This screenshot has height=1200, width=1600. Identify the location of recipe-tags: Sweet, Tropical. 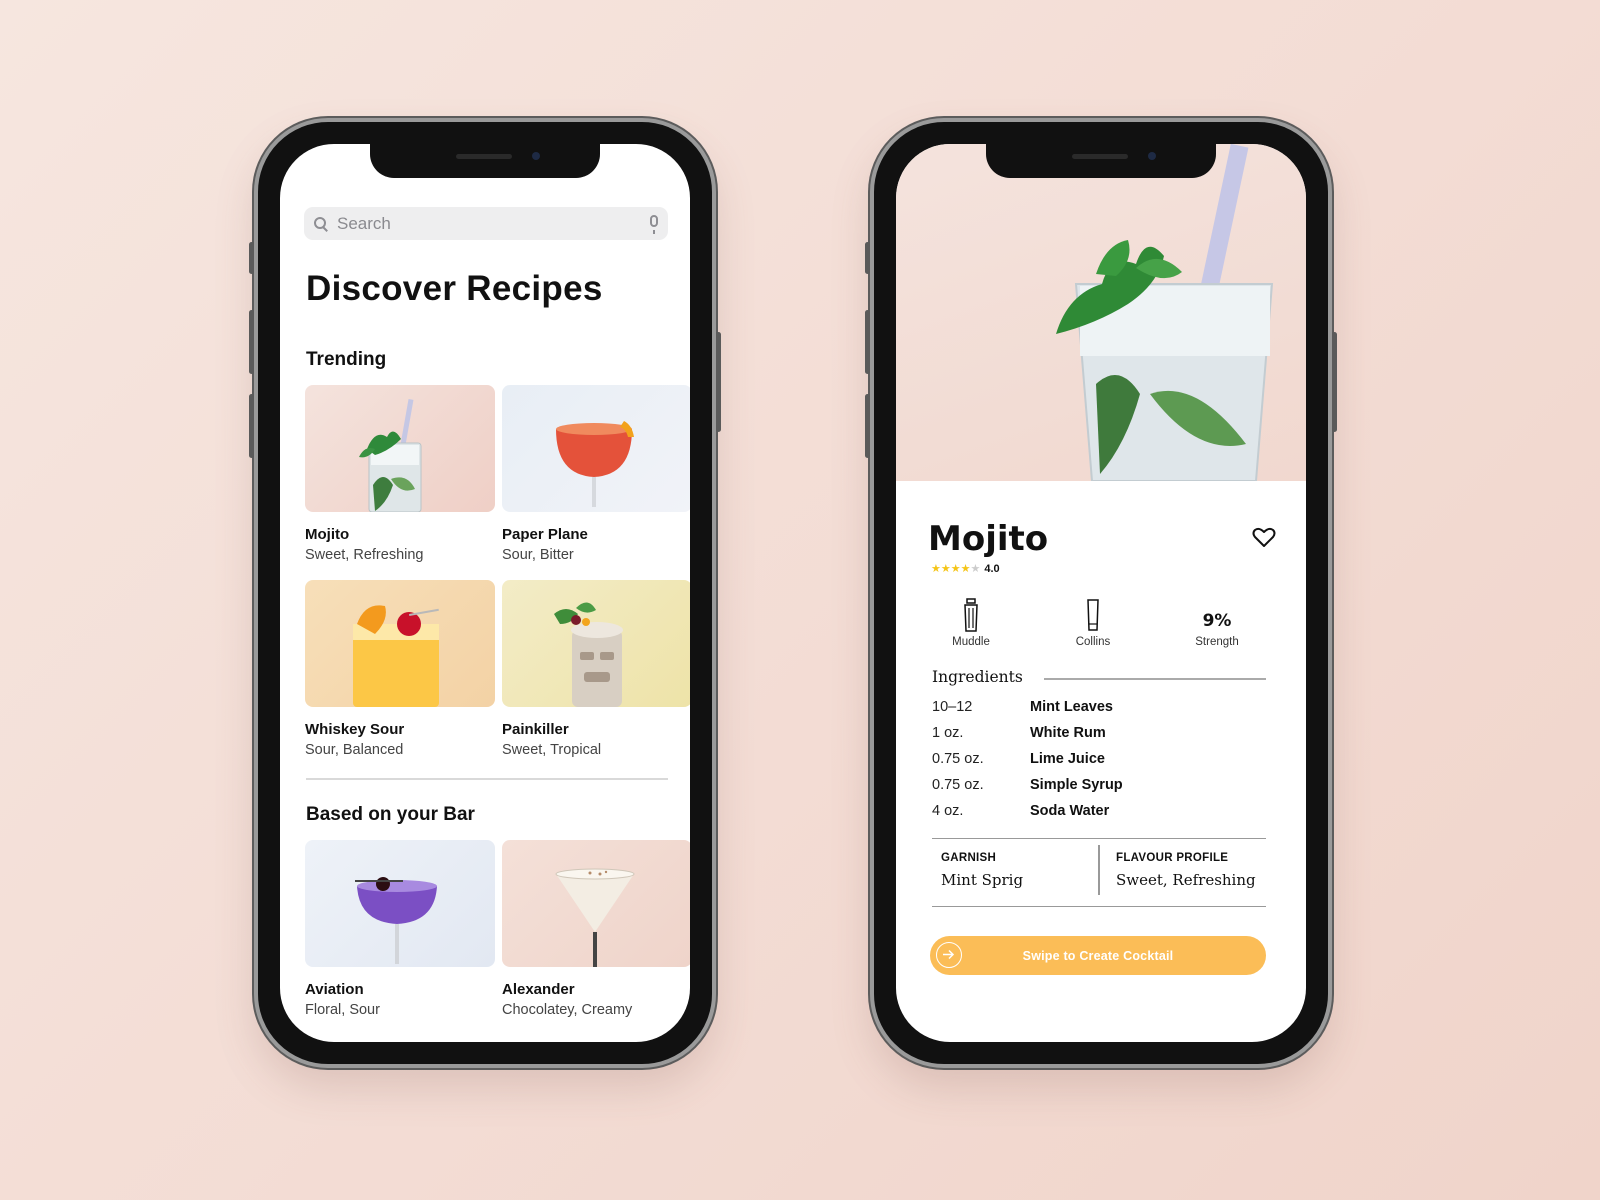
(552, 750).